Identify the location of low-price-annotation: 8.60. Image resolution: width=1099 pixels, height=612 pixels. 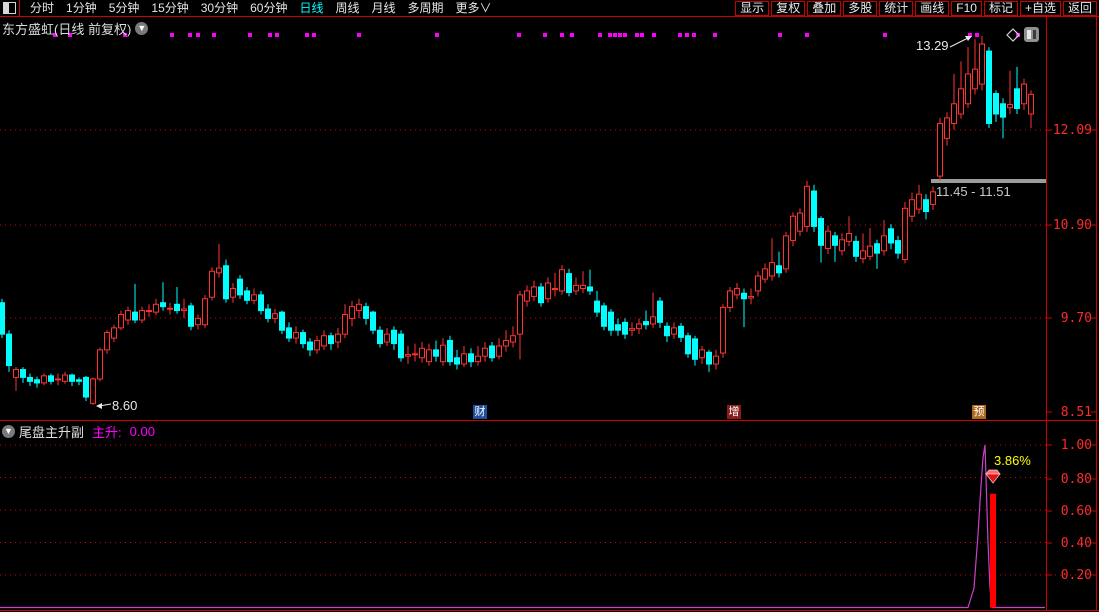
(125, 405).